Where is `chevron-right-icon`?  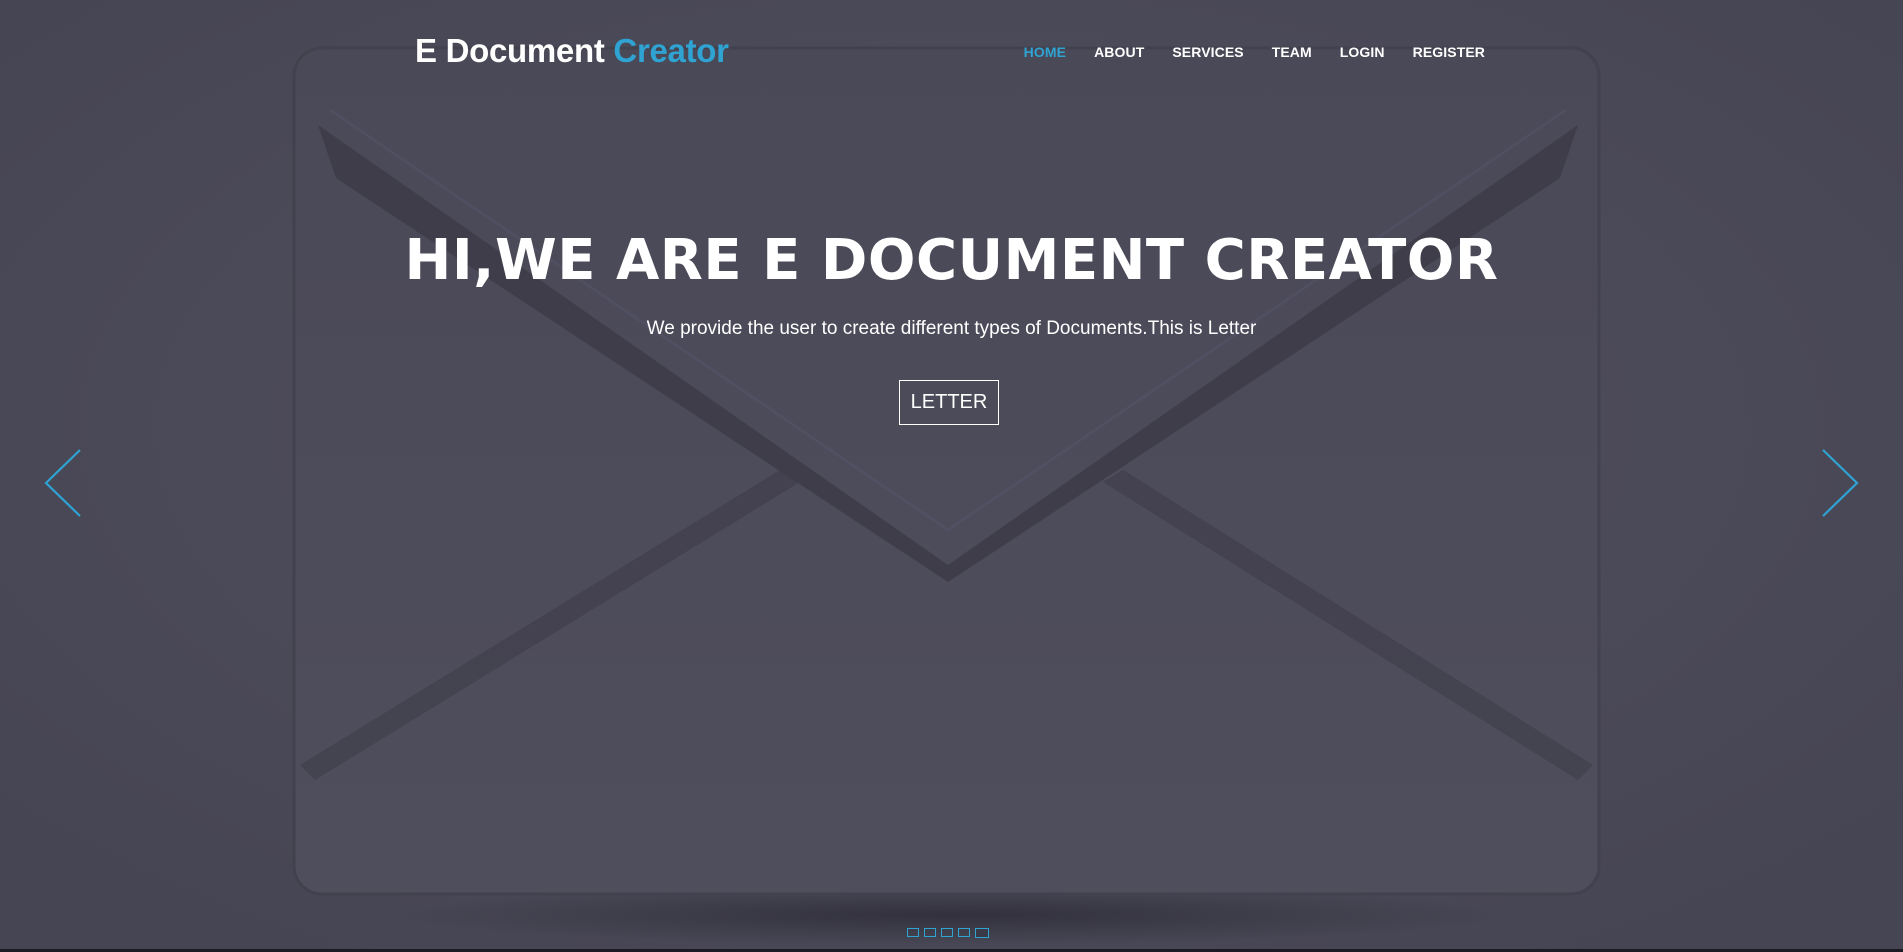 chevron-right-icon is located at coordinates (1840, 483).